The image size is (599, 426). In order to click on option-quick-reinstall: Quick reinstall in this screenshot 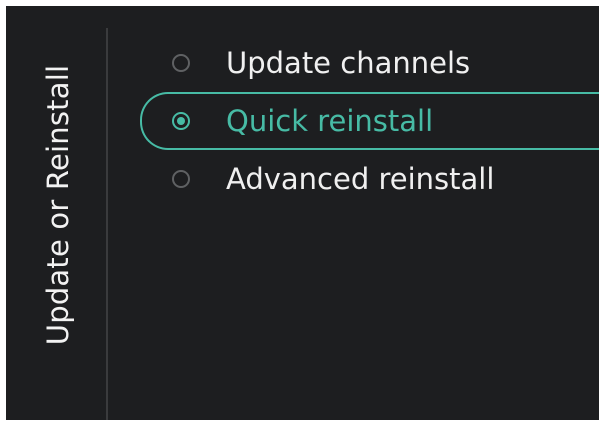, I will do `click(369, 121)`.